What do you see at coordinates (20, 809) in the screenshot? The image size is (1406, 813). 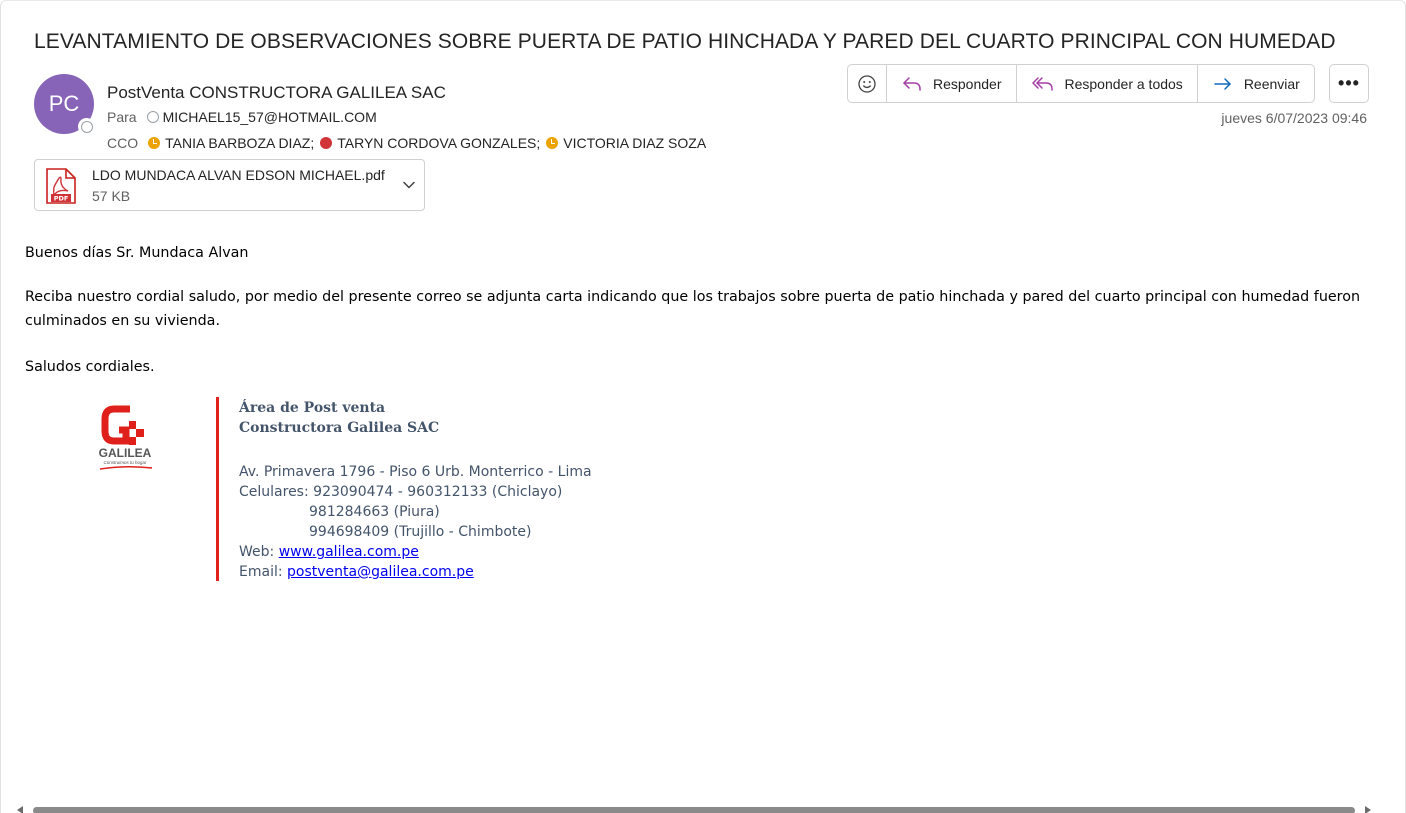 I see `scroll-left-icon` at bounding box center [20, 809].